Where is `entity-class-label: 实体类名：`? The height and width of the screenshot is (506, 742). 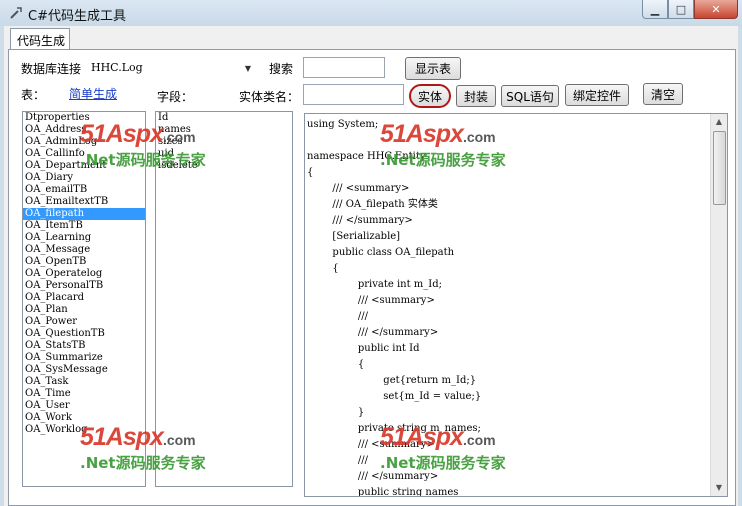
entity-class-label: 实体类名： is located at coordinates (269, 97).